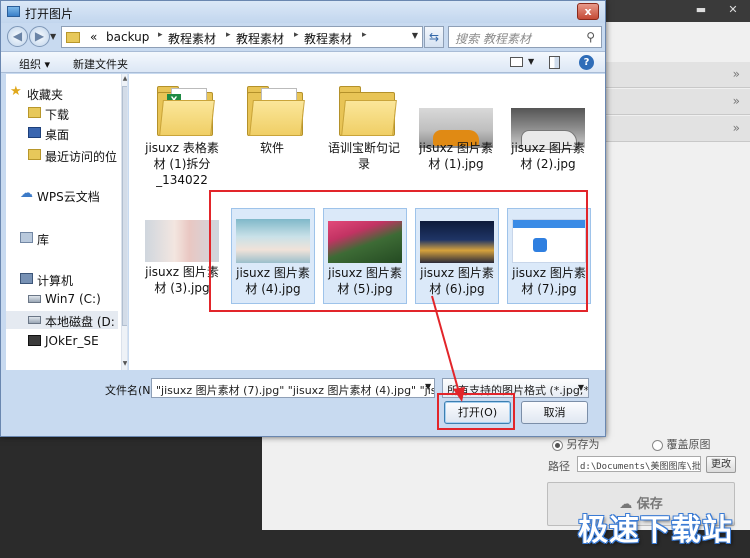 This screenshot has height=558, width=750. I want to click on path-field: d:\Documents\美图图库\批处, so click(639, 464).